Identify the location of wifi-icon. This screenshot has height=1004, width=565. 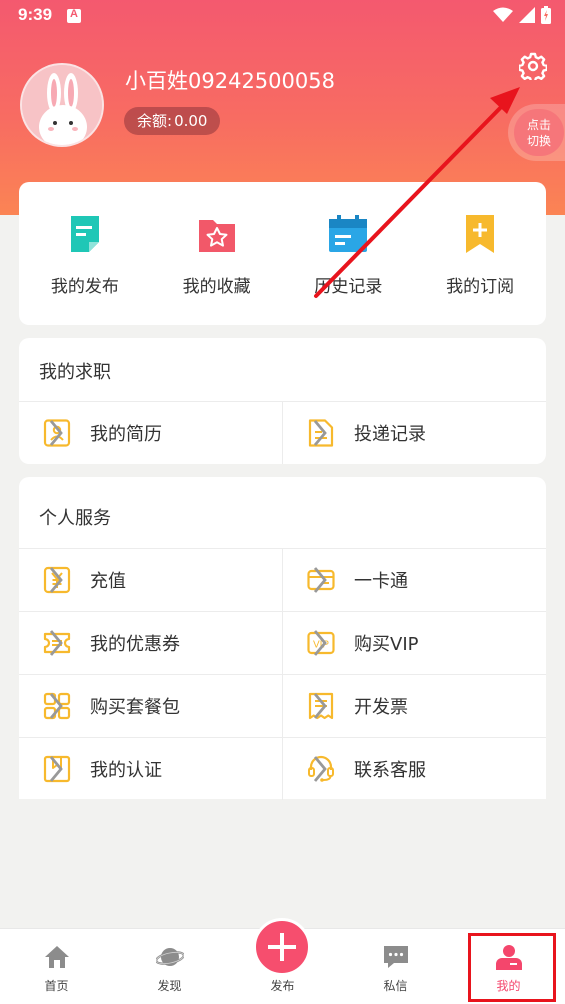
(503, 14).